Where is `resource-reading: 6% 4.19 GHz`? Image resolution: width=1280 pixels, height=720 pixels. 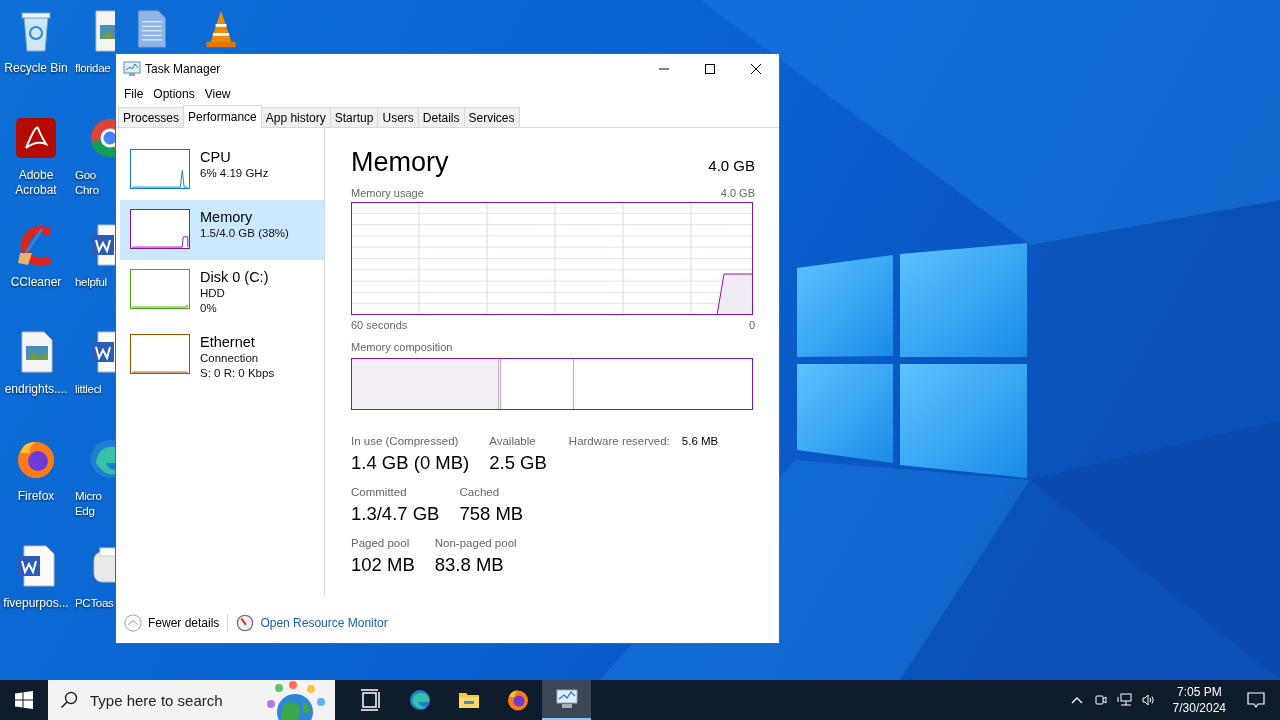 resource-reading: 6% 4.19 GHz is located at coordinates (234, 173).